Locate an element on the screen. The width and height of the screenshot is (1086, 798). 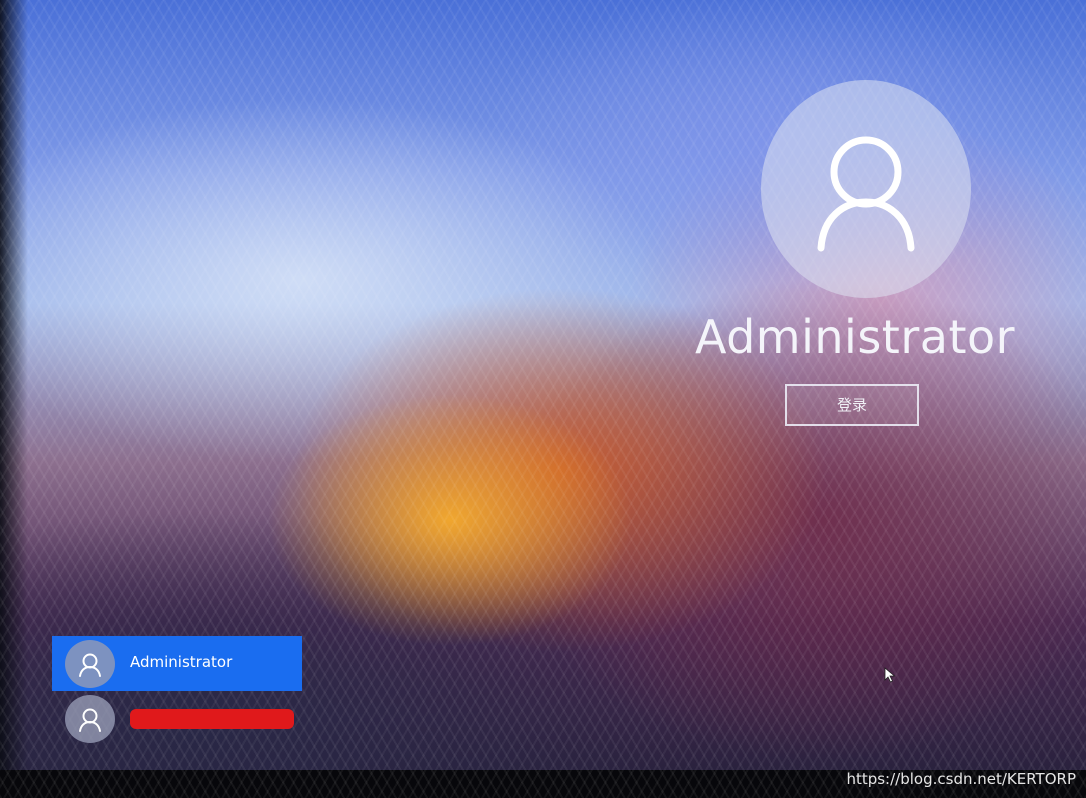
redaction-mark is located at coordinates (212, 719).